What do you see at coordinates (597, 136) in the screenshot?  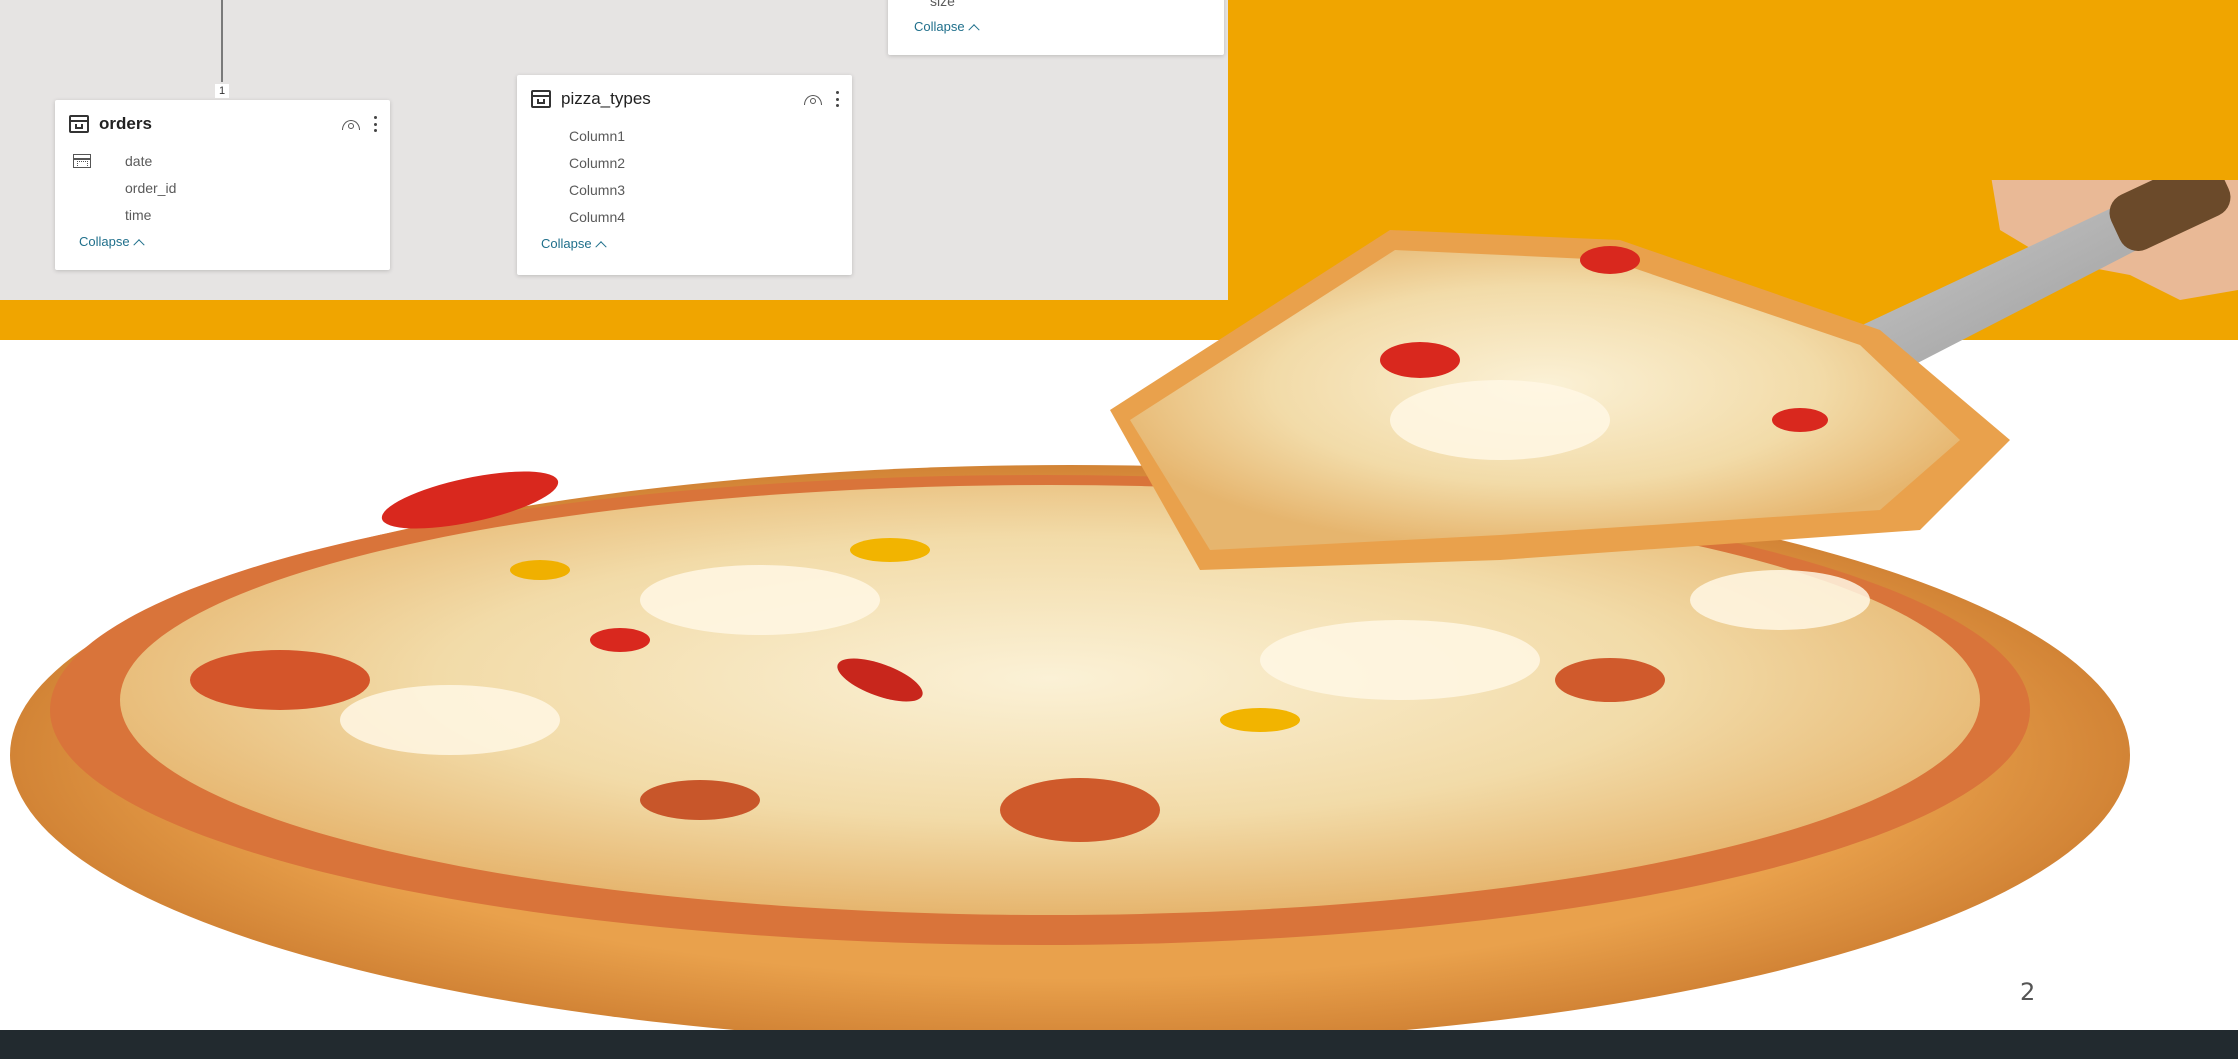 I see `field-label: Column1` at bounding box center [597, 136].